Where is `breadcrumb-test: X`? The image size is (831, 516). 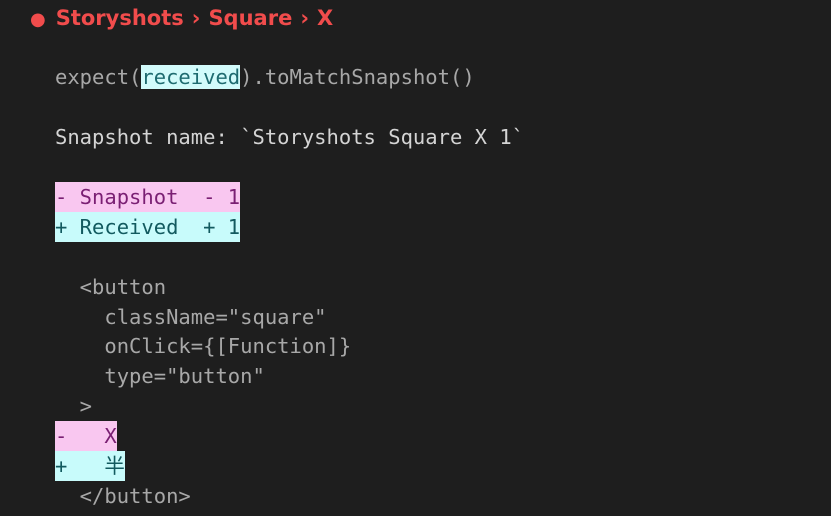 breadcrumb-test: X is located at coordinates (325, 18).